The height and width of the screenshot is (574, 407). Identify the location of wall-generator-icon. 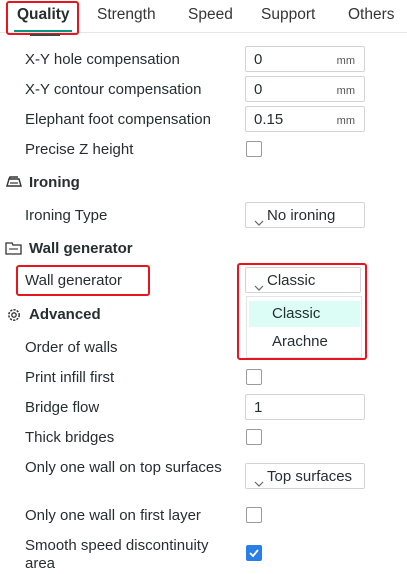
(14, 250).